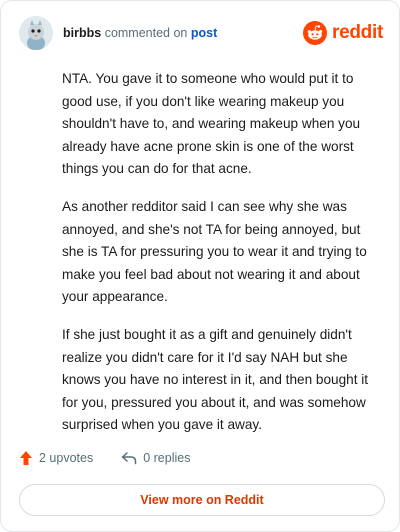 The height and width of the screenshot is (532, 400). What do you see at coordinates (167, 458) in the screenshot?
I see `reply-count: 0 replies` at bounding box center [167, 458].